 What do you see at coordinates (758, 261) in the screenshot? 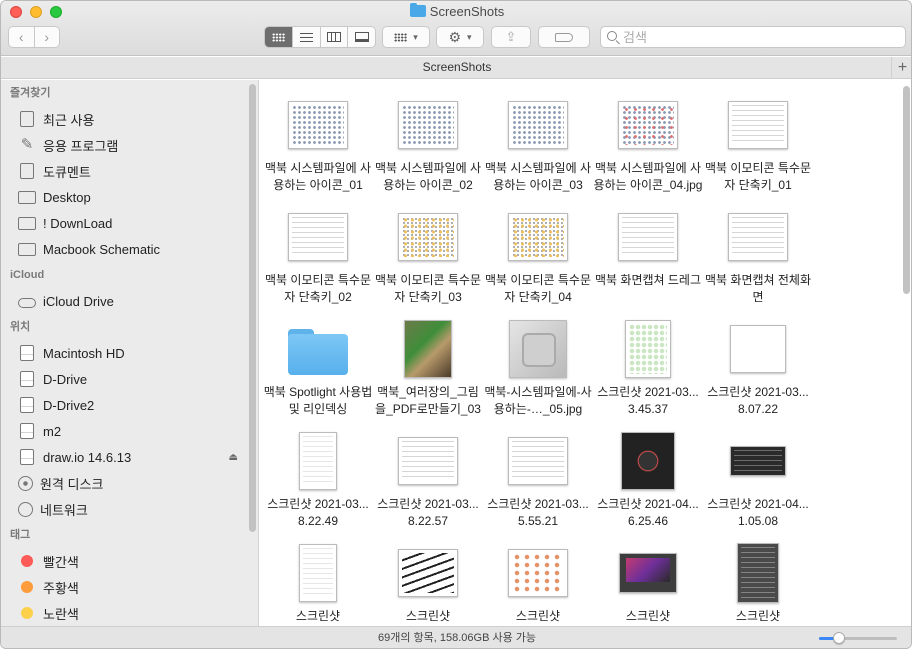
I see `file-item: 맥북 화면캡쳐 전체화면` at bounding box center [758, 261].